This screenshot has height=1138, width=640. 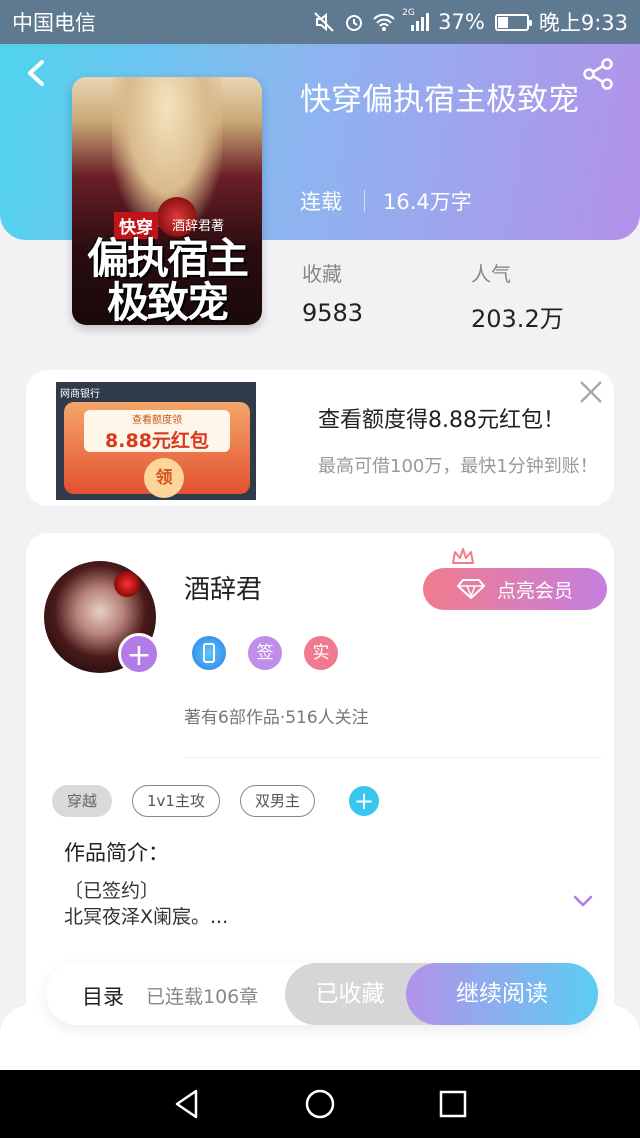 I want to click on add-tag-button: +, so click(x=364, y=801).